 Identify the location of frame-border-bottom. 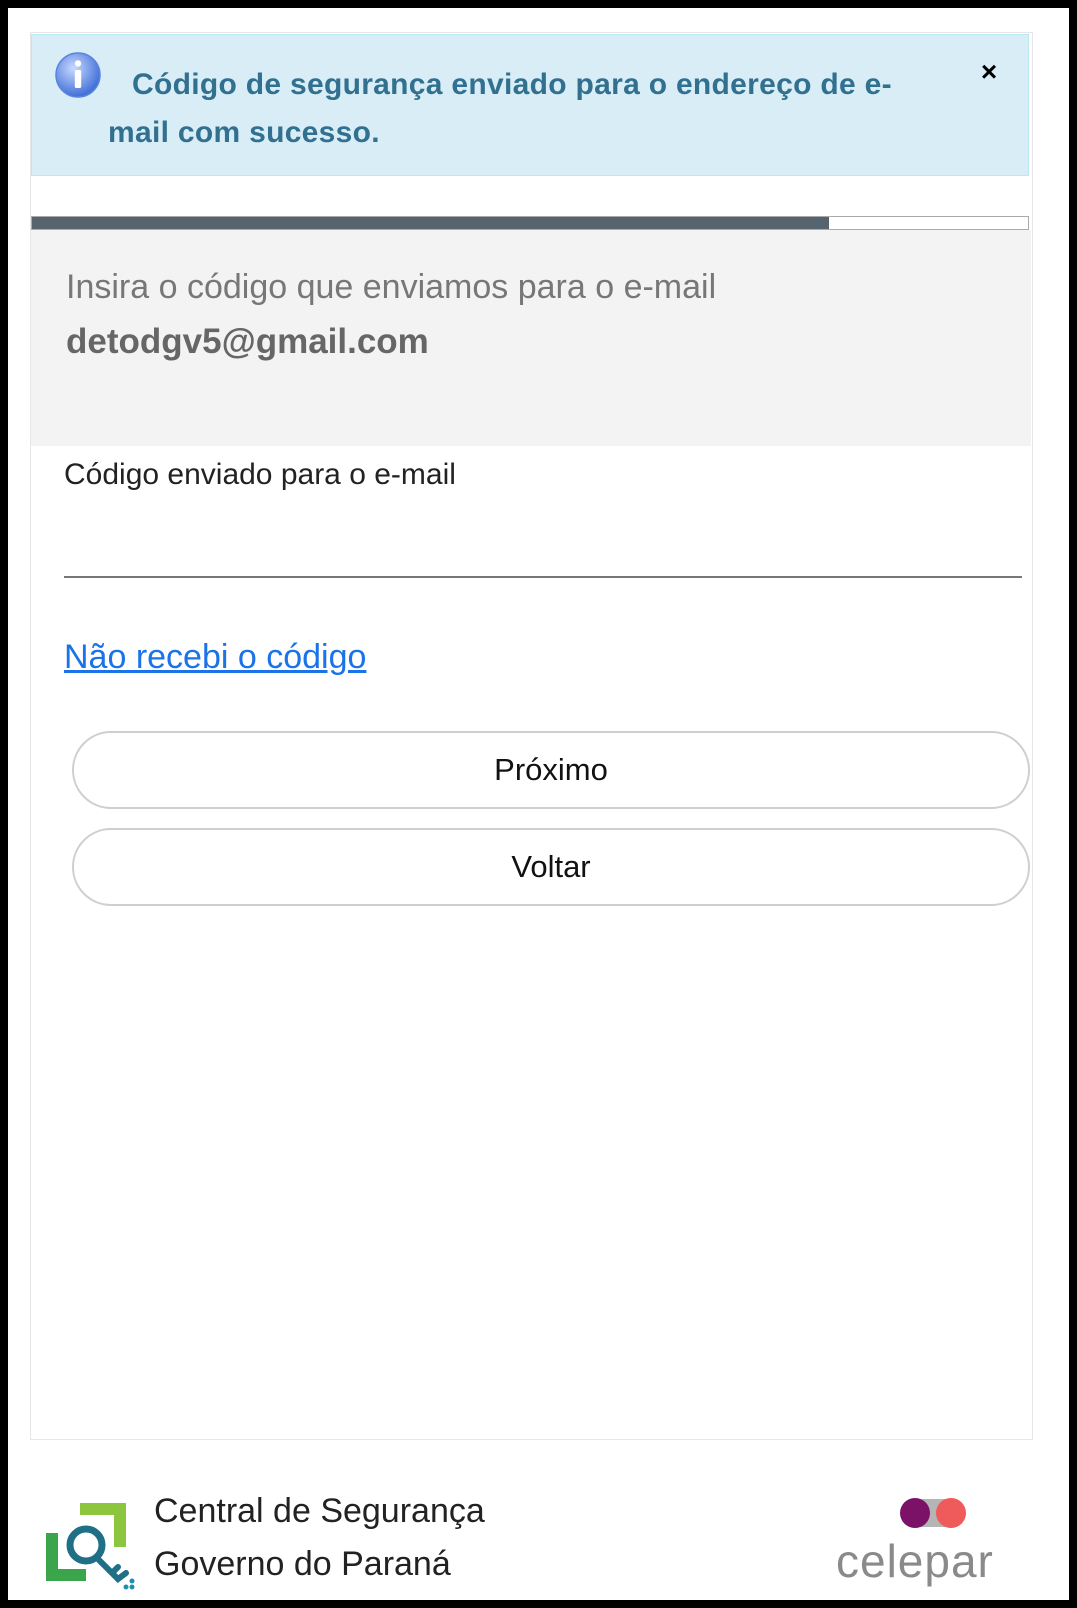
(538, 1604).